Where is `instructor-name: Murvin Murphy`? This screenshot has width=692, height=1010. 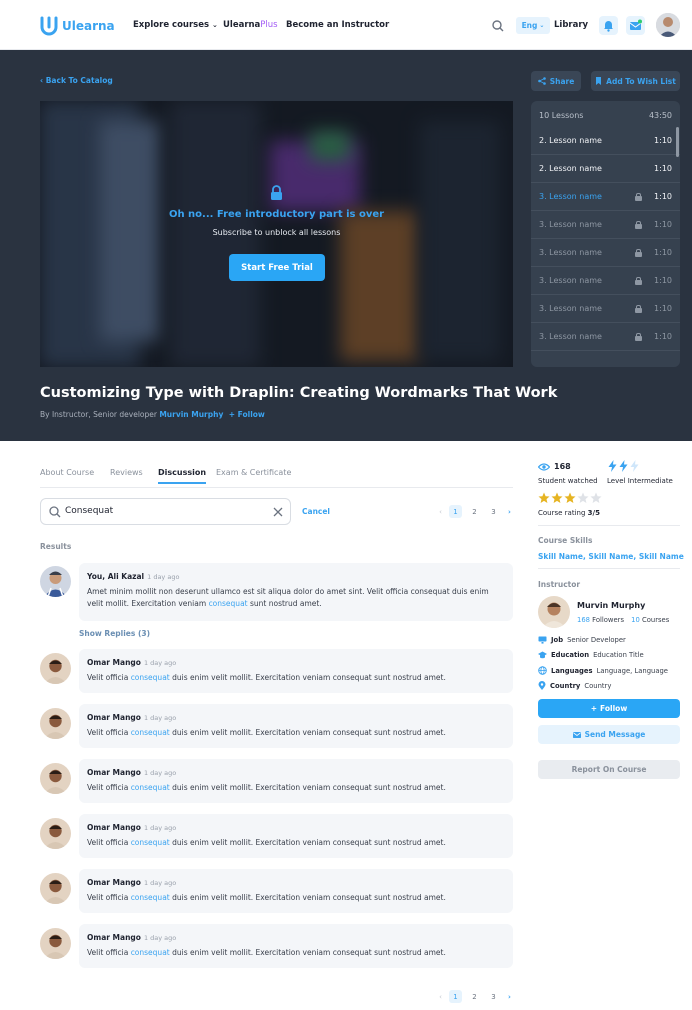 instructor-name: Murvin Murphy is located at coordinates (611, 605).